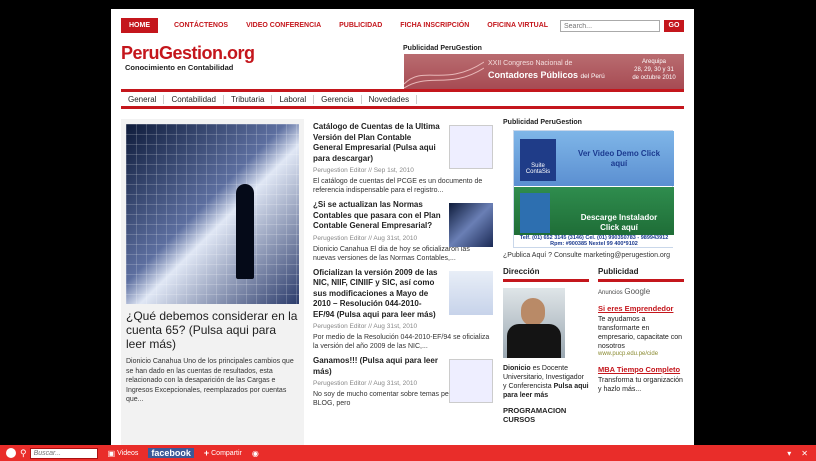  I want to click on video-icon: ▣, so click(111, 453).